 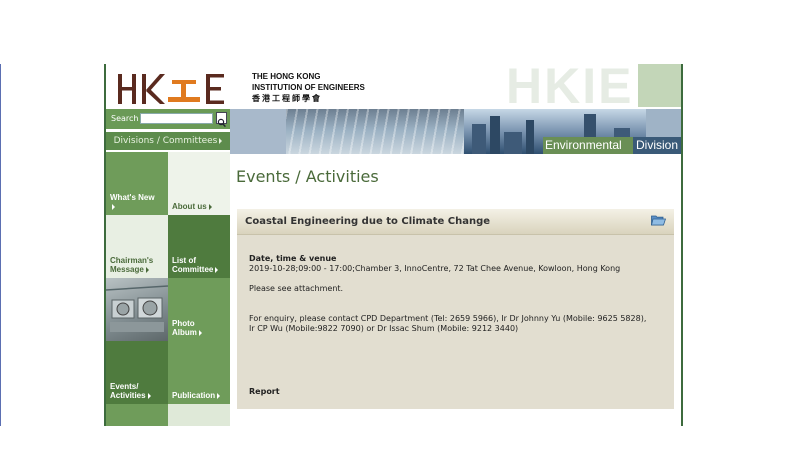 What do you see at coordinates (127, 269) in the screenshot?
I see `nav-chairmans-message-line2: Message` at bounding box center [127, 269].